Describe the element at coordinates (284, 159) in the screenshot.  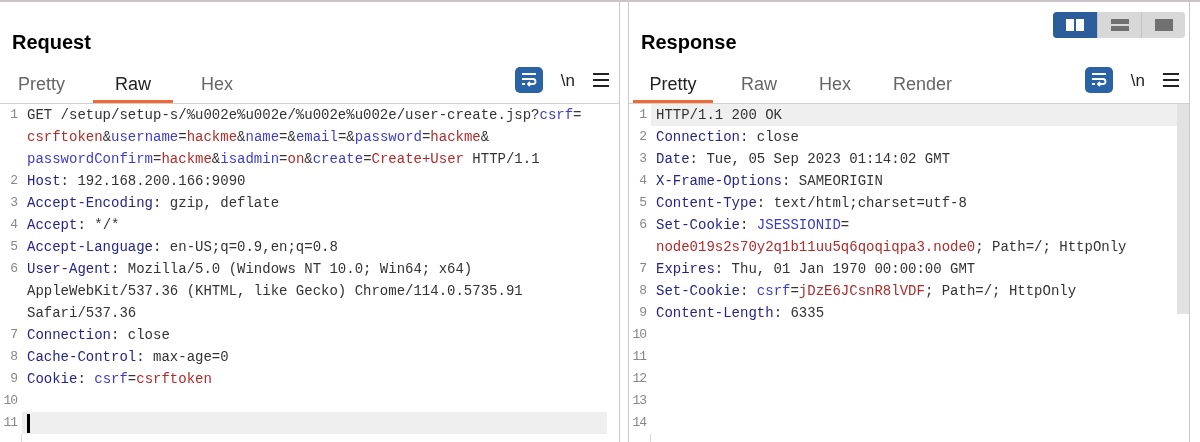
I see `code-line: passwordConfirm=hackme&isadmin=on&create=Create+User HTTP/1.1` at that location.